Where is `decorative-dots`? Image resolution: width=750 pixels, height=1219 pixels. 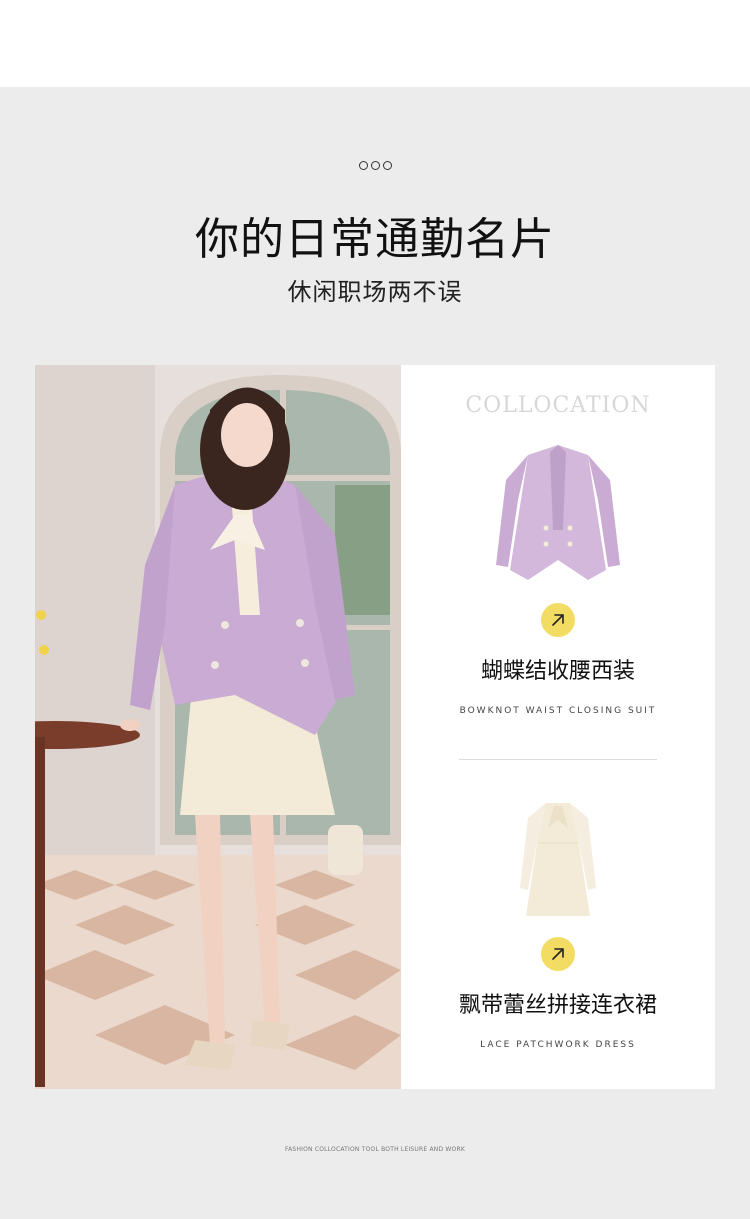 decorative-dots is located at coordinates (375, 164).